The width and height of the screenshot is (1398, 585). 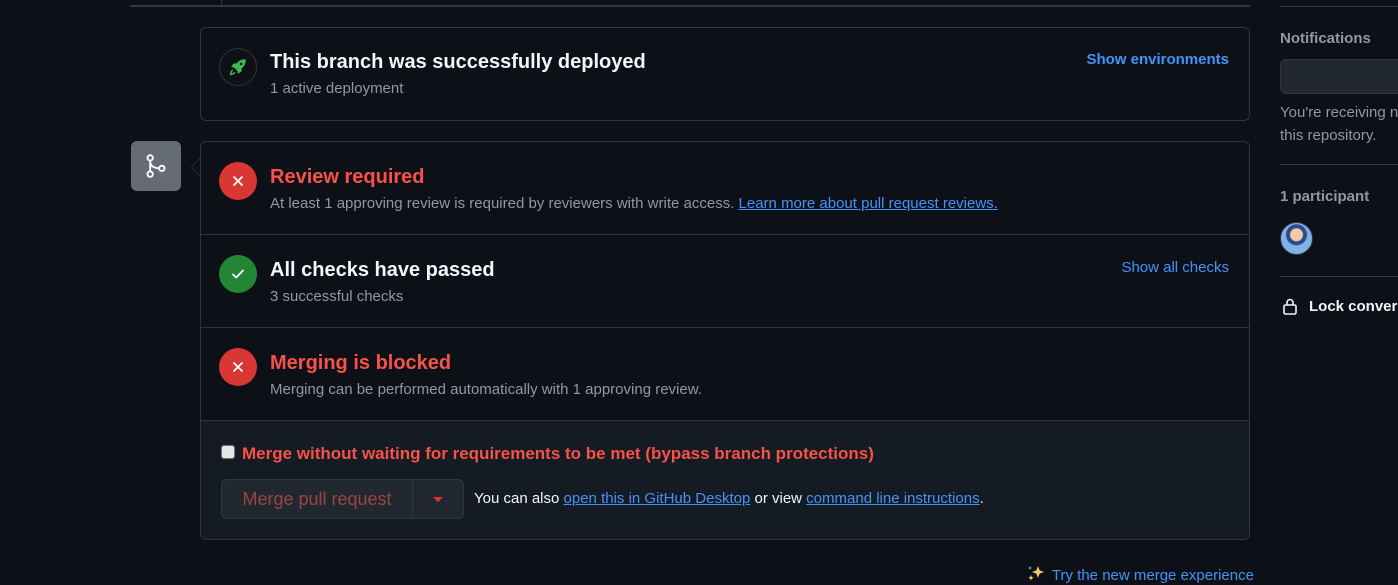 I want to click on show-environments-link: Show environments, so click(x=1157, y=59).